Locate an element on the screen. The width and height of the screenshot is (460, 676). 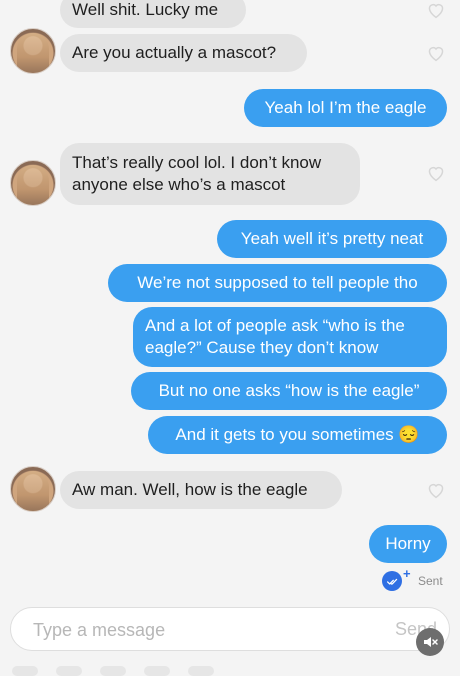
message-bubble: We’re not supposed to tell people tho is located at coordinates (277, 283).